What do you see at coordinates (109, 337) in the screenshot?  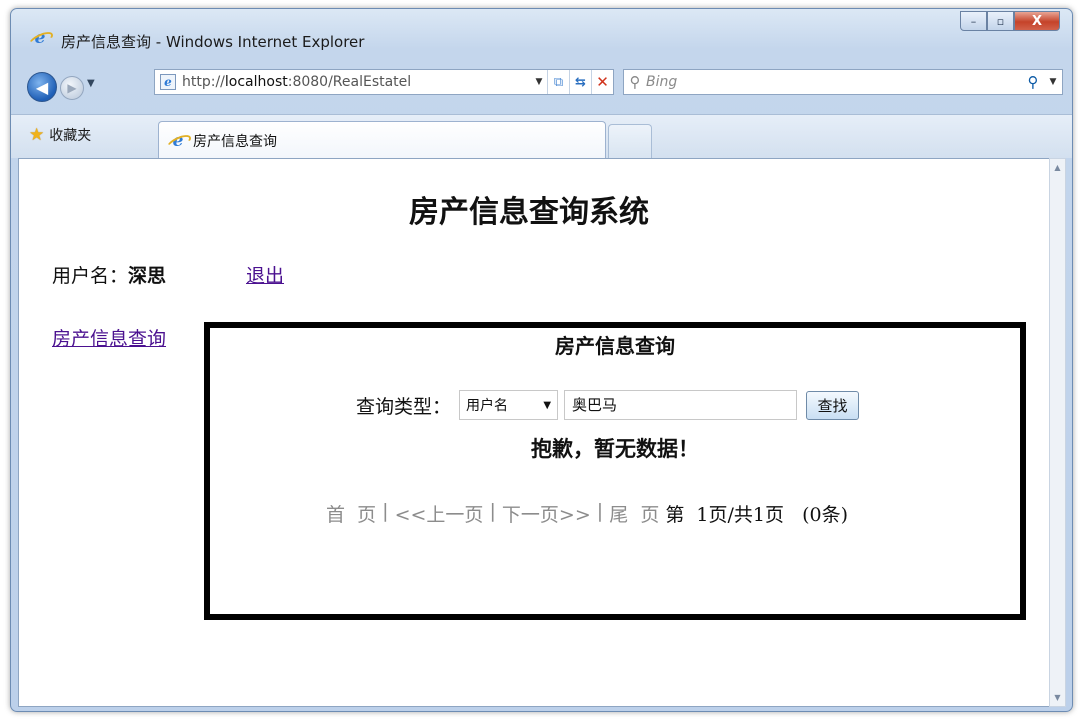 I see `property-query-link: 房产信息查询` at bounding box center [109, 337].